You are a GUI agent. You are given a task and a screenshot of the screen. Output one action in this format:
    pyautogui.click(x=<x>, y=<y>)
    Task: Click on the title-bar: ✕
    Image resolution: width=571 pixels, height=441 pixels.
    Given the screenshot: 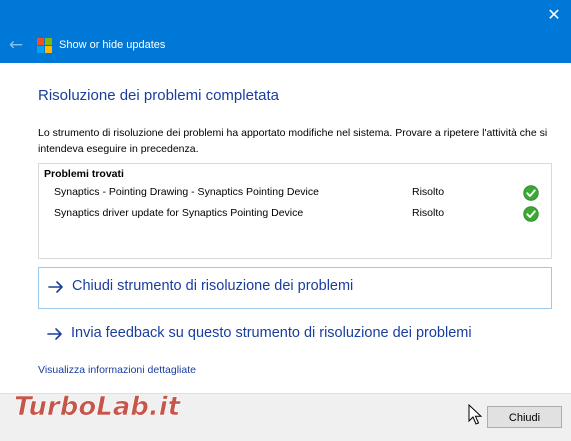 What is the action you would take?
    pyautogui.click(x=285, y=15)
    